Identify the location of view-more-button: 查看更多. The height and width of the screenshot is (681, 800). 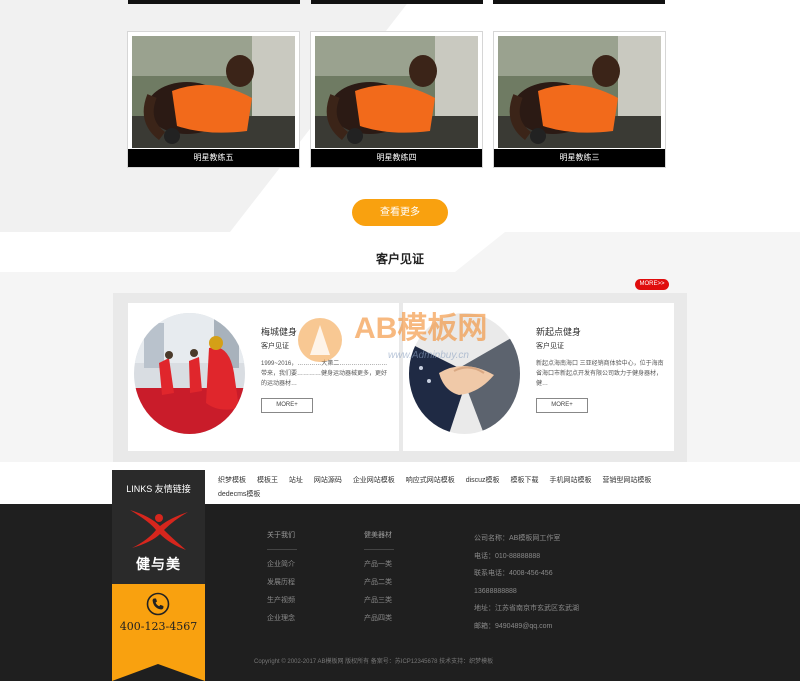
(400, 212).